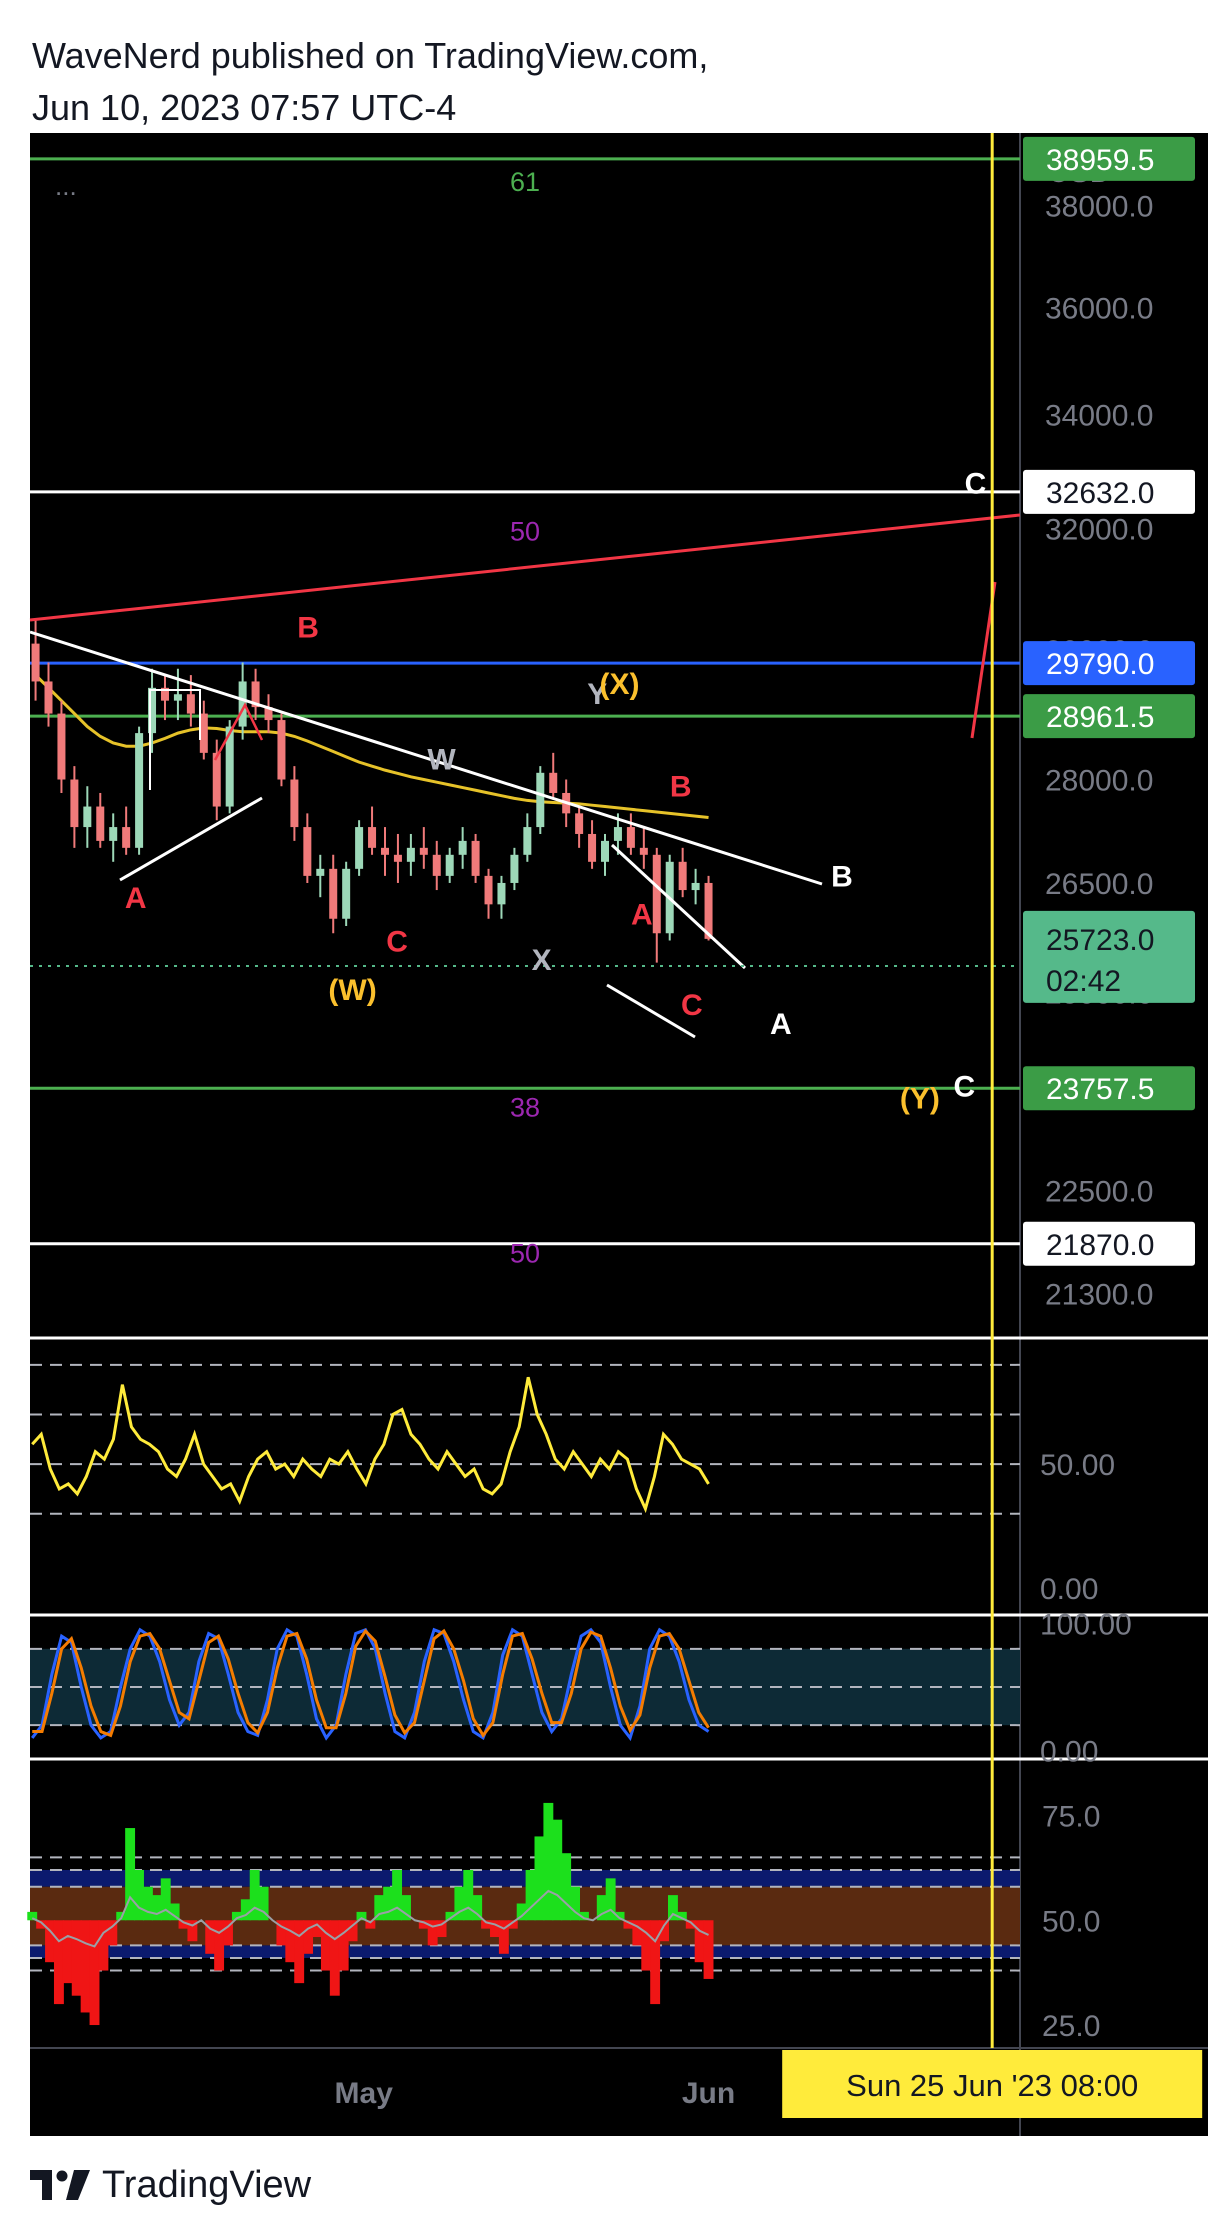 This screenshot has height=2224, width=1230. Describe the element at coordinates (1100, 664) in the screenshot. I see `price-badge-label: 29790.0` at that location.